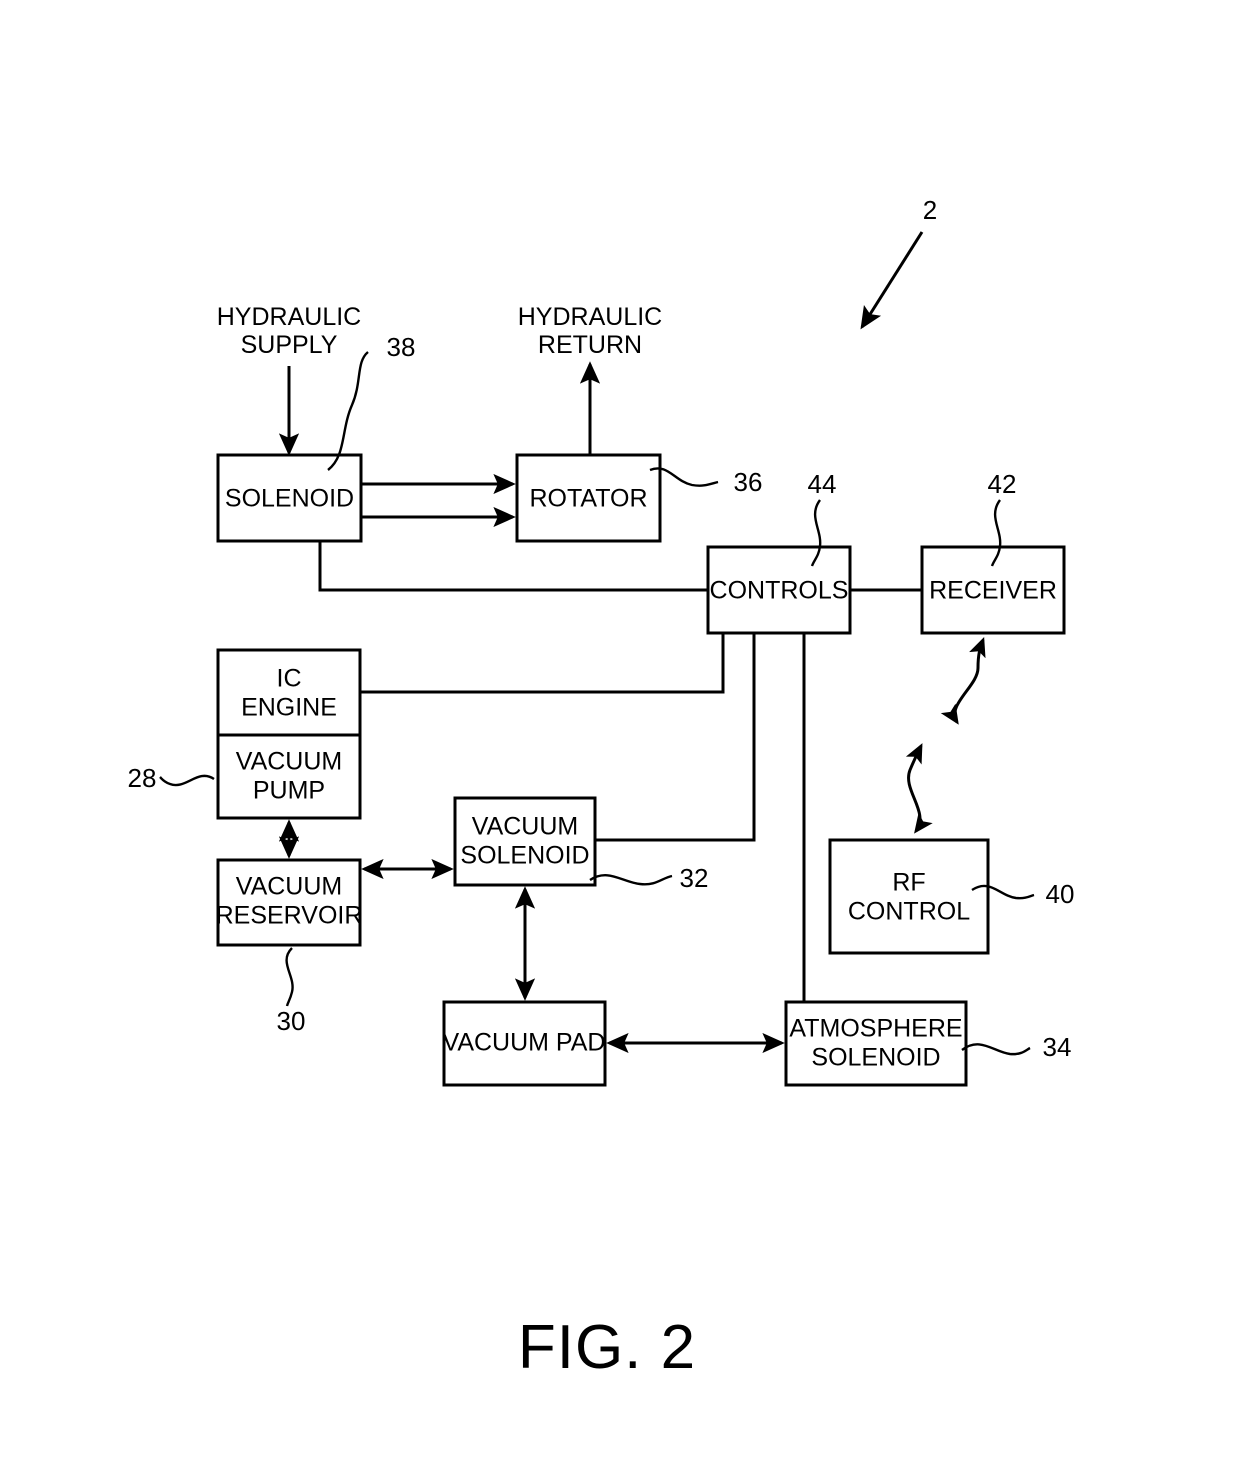 This screenshot has height=1468, width=1240. What do you see at coordinates (694, 878) in the screenshot?
I see `ref-numeral-32: 32` at bounding box center [694, 878].